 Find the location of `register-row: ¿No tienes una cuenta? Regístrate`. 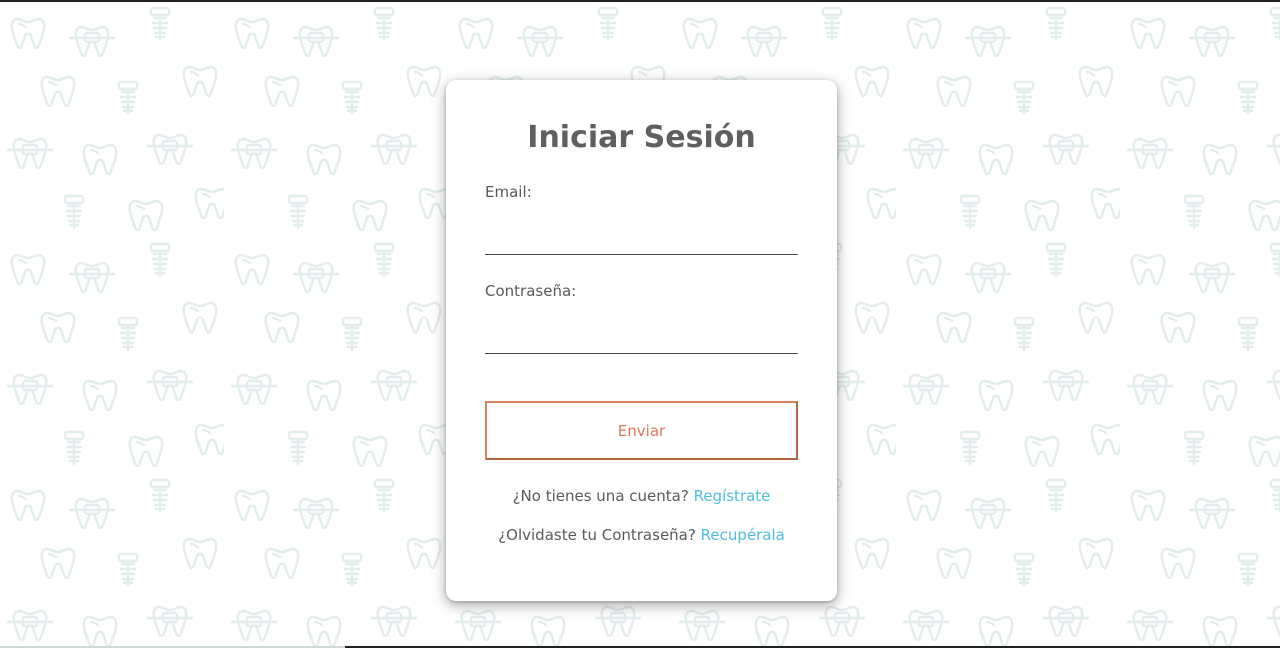

register-row: ¿No tienes una cuenta? Regístrate is located at coordinates (641, 496).